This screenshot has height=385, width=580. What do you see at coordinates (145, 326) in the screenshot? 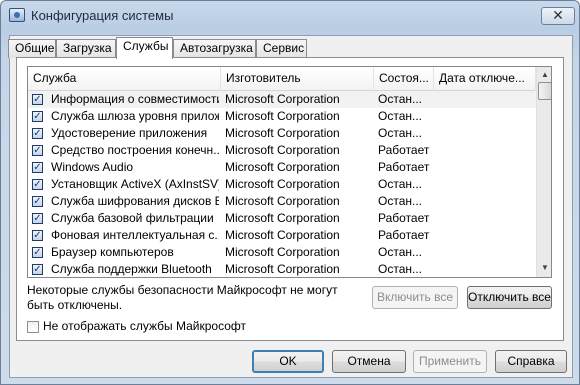
I see `hide-microsoft-services-label: Не отображать службы Майкрософт` at bounding box center [145, 326].